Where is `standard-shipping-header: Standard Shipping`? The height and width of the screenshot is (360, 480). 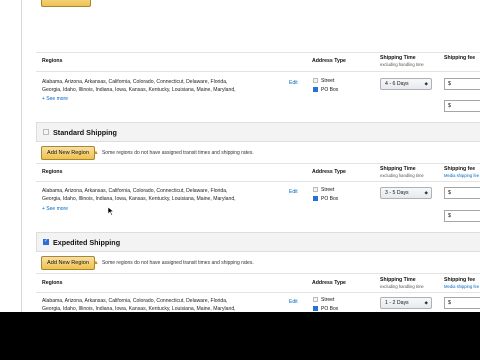 standard-shipping-header: Standard Shipping is located at coordinates (258, 132).